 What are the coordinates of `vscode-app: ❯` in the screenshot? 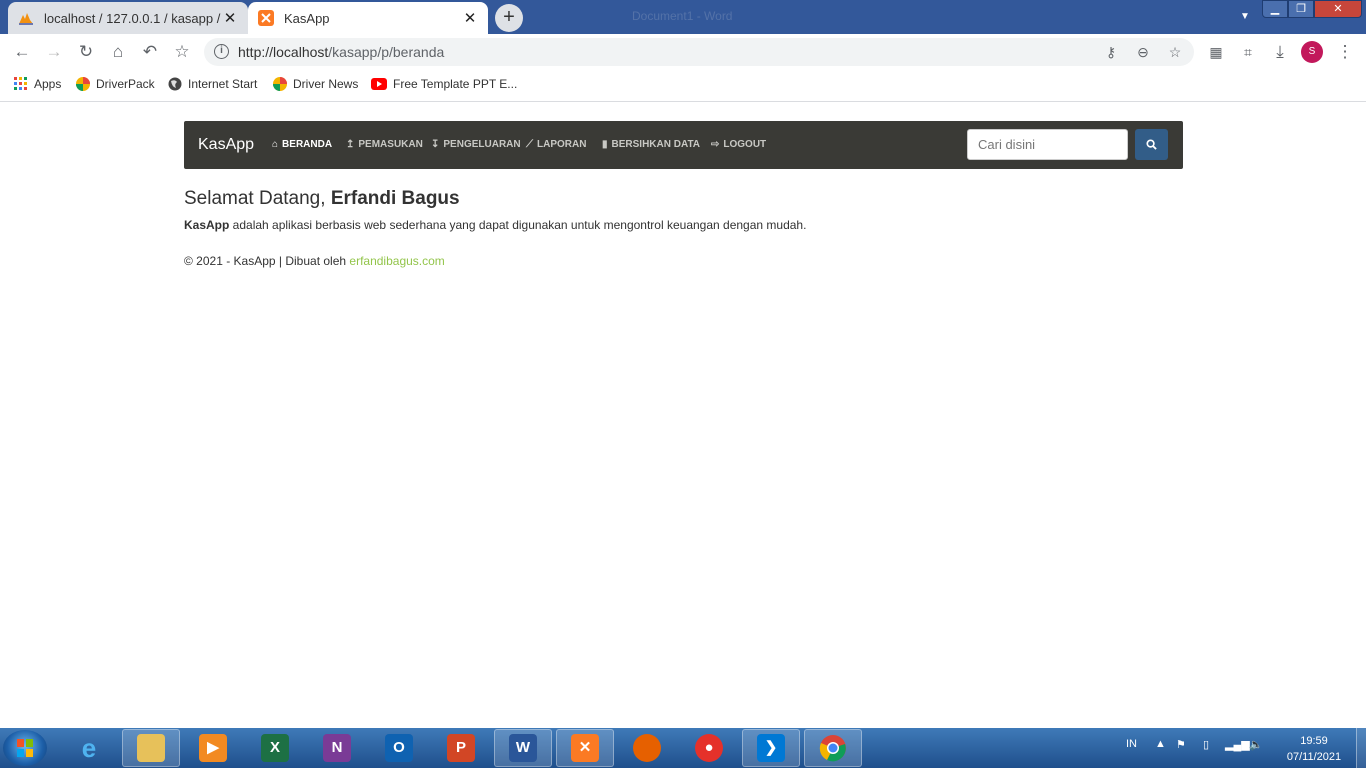 It's located at (771, 748).